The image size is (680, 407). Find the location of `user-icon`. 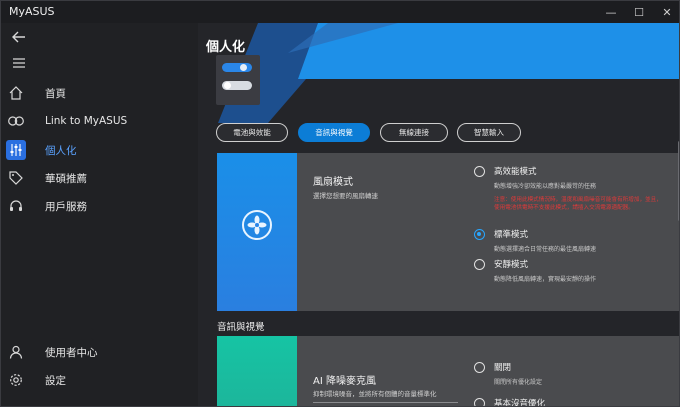

user-icon is located at coordinates (16, 352).